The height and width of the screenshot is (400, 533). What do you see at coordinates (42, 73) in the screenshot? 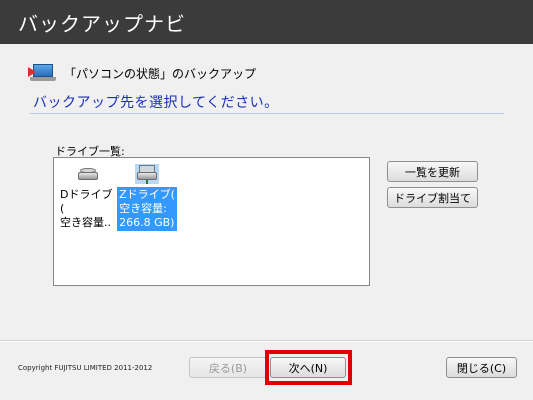
I see `laptop-backup-icon` at bounding box center [42, 73].